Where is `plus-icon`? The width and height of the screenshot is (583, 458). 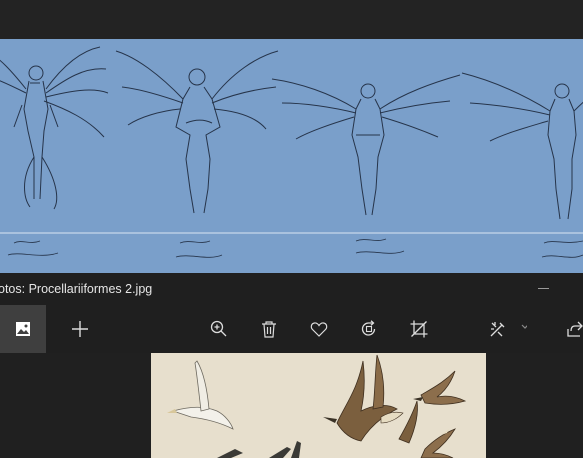 plus-icon is located at coordinates (80, 329).